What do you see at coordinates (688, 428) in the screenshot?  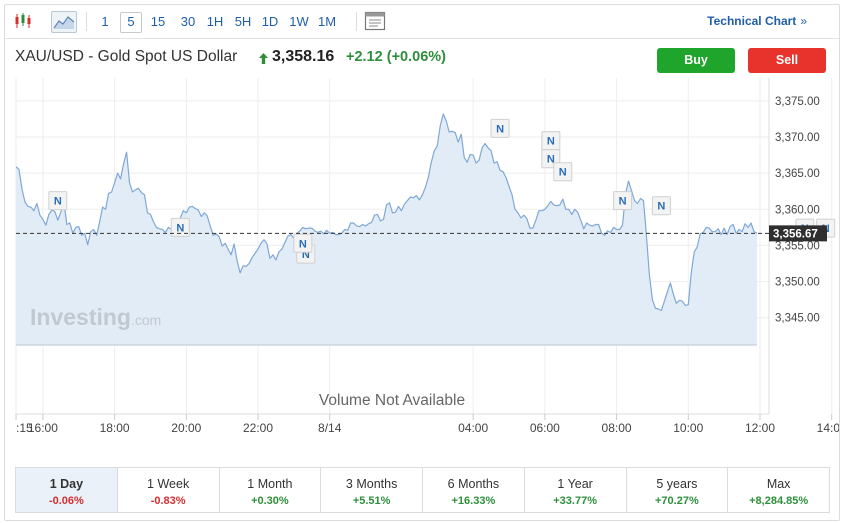 I see `x-tick-label: 10:00` at bounding box center [688, 428].